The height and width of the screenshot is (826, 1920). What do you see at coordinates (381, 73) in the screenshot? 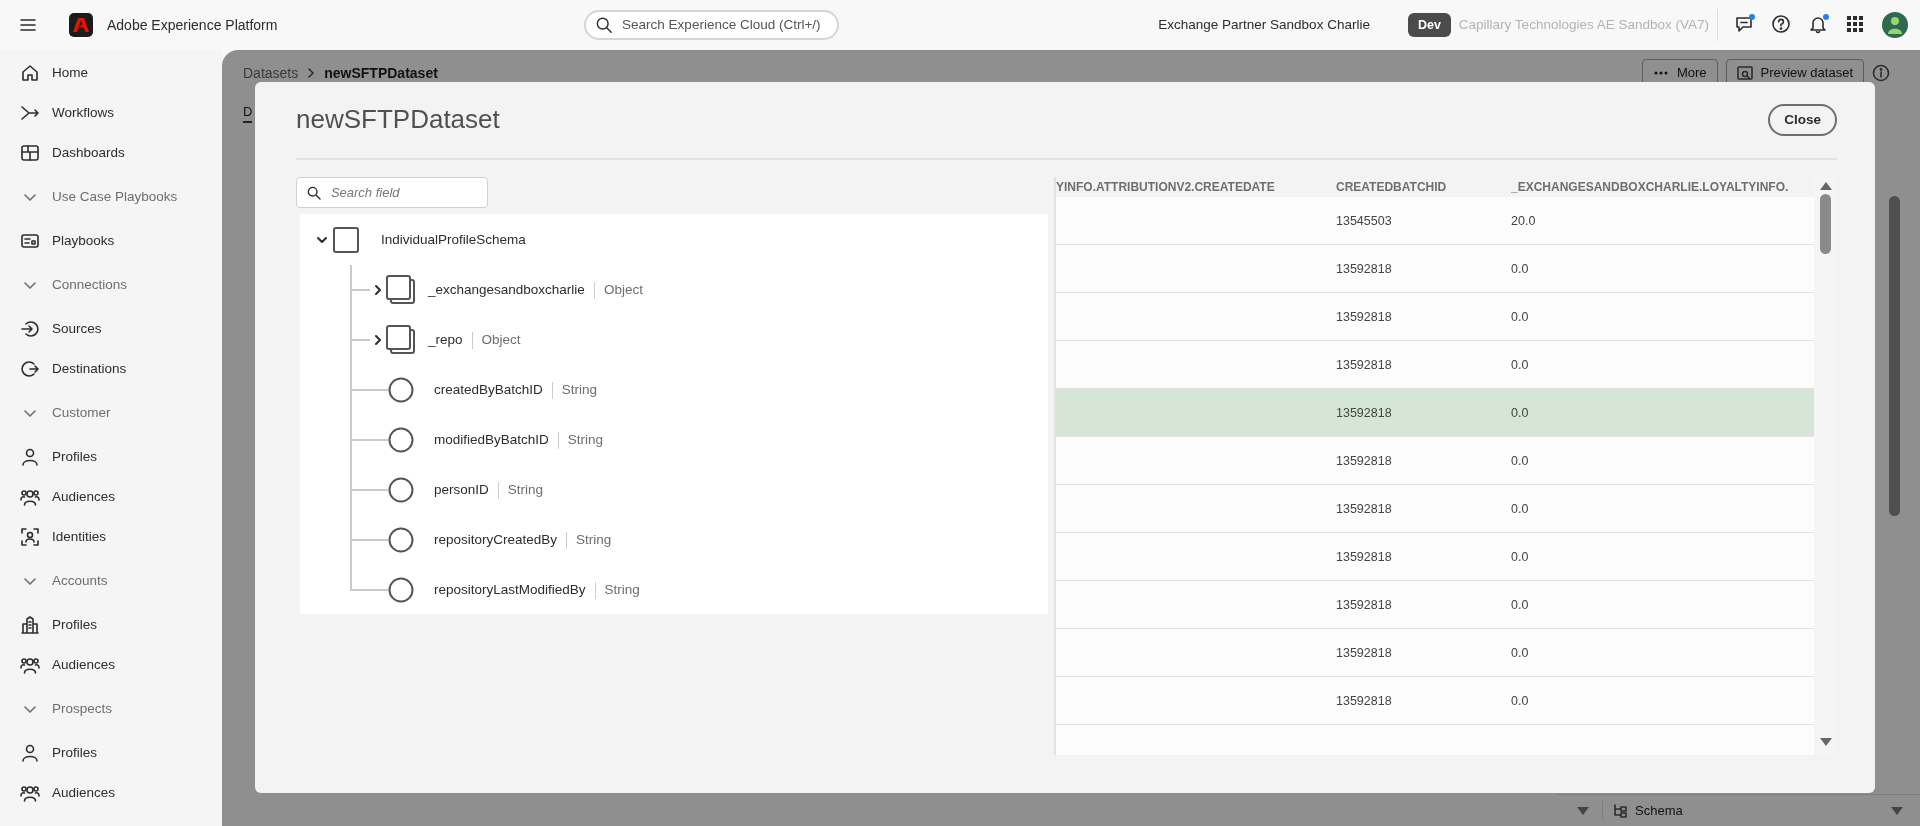
I see `breadcrumb-item: newSFTPDataset` at bounding box center [381, 73].